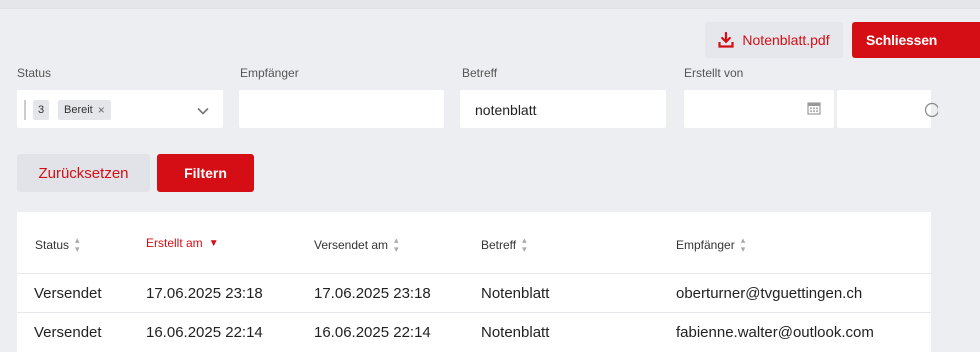 Image resolution: width=980 pixels, height=352 pixels. Describe the element at coordinates (25, 110) in the screenshot. I see `status-select-handle` at that location.